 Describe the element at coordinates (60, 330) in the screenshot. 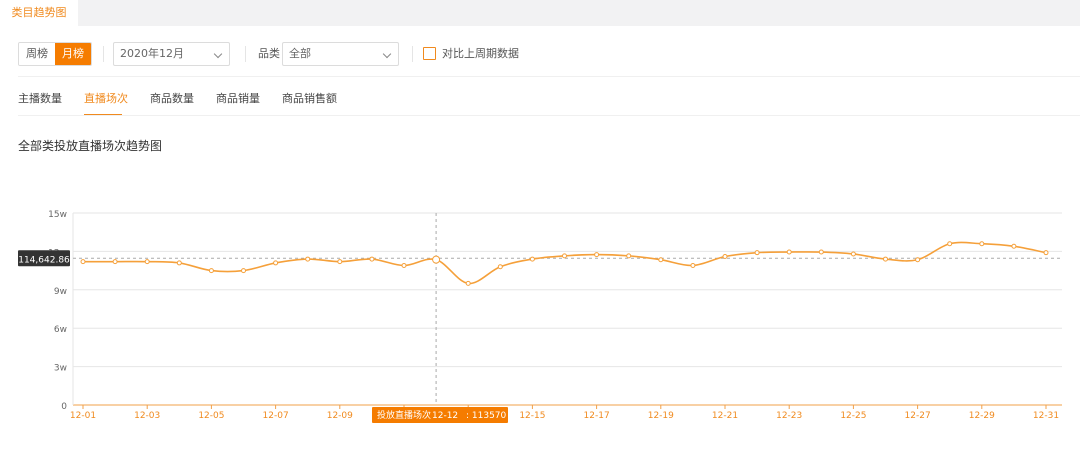

I see `y-tick-label: 6w` at that location.